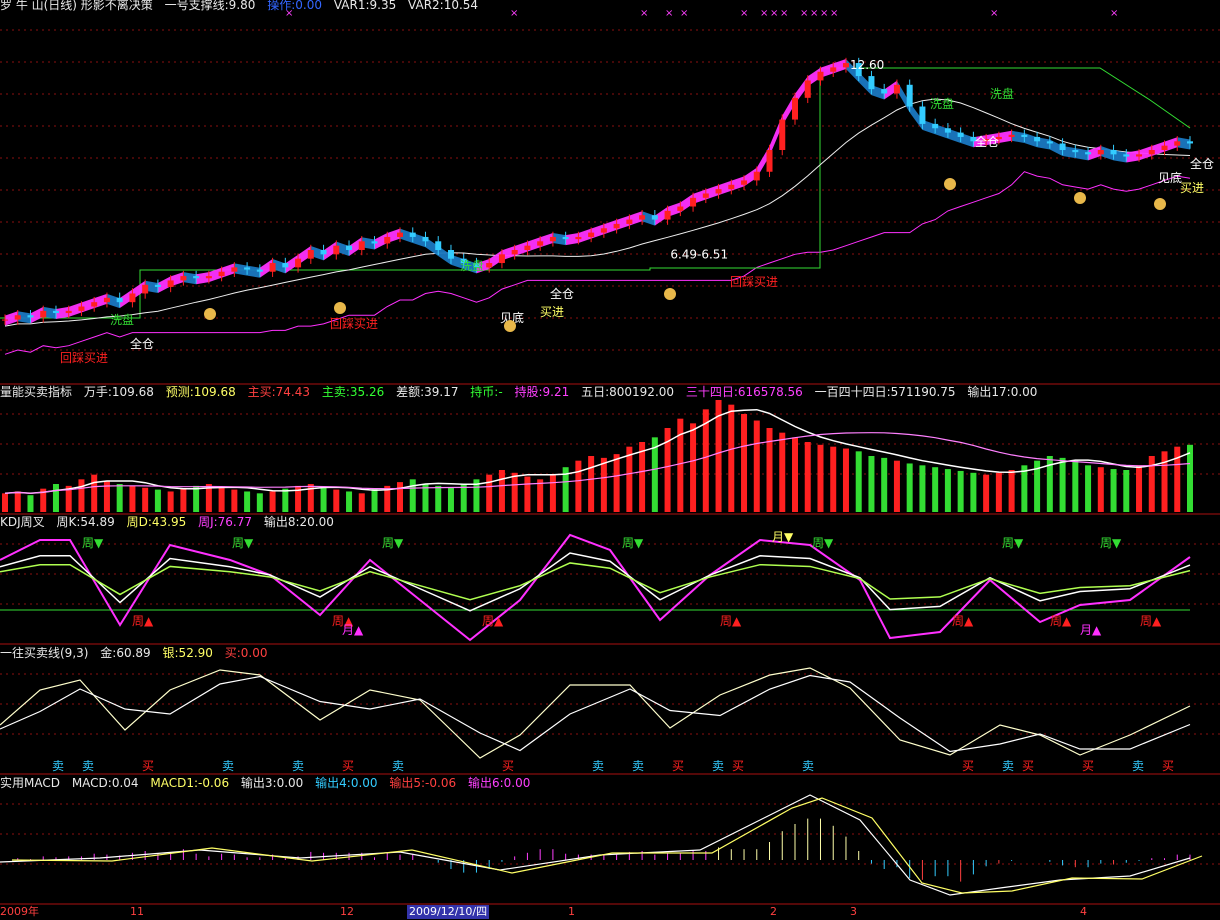  I want to click on volume-indicator-name: 量能买卖指标, so click(36, 392).